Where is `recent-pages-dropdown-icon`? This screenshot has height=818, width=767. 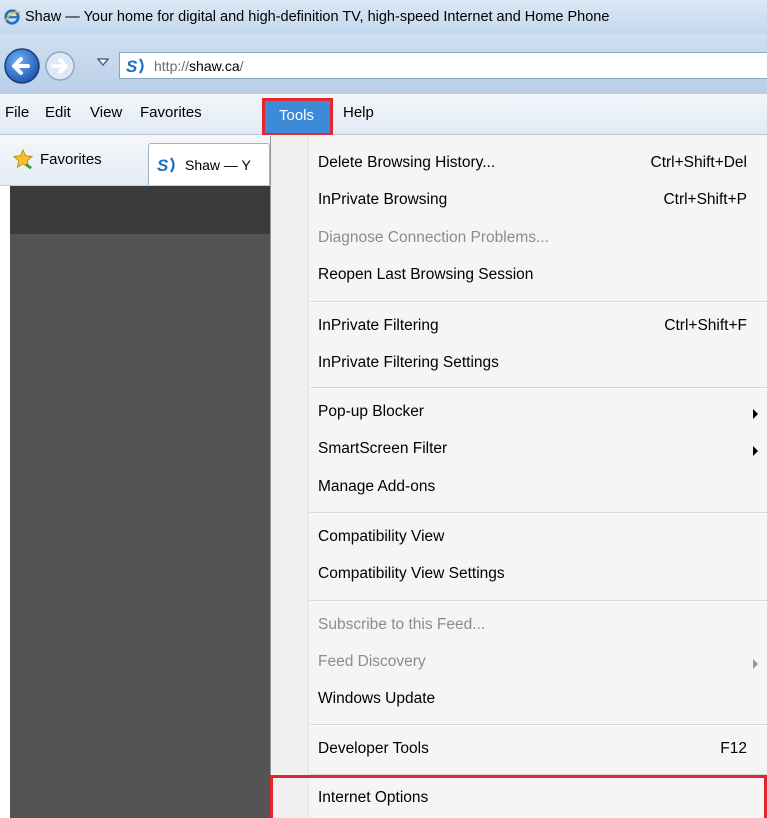 recent-pages-dropdown-icon is located at coordinates (103, 62).